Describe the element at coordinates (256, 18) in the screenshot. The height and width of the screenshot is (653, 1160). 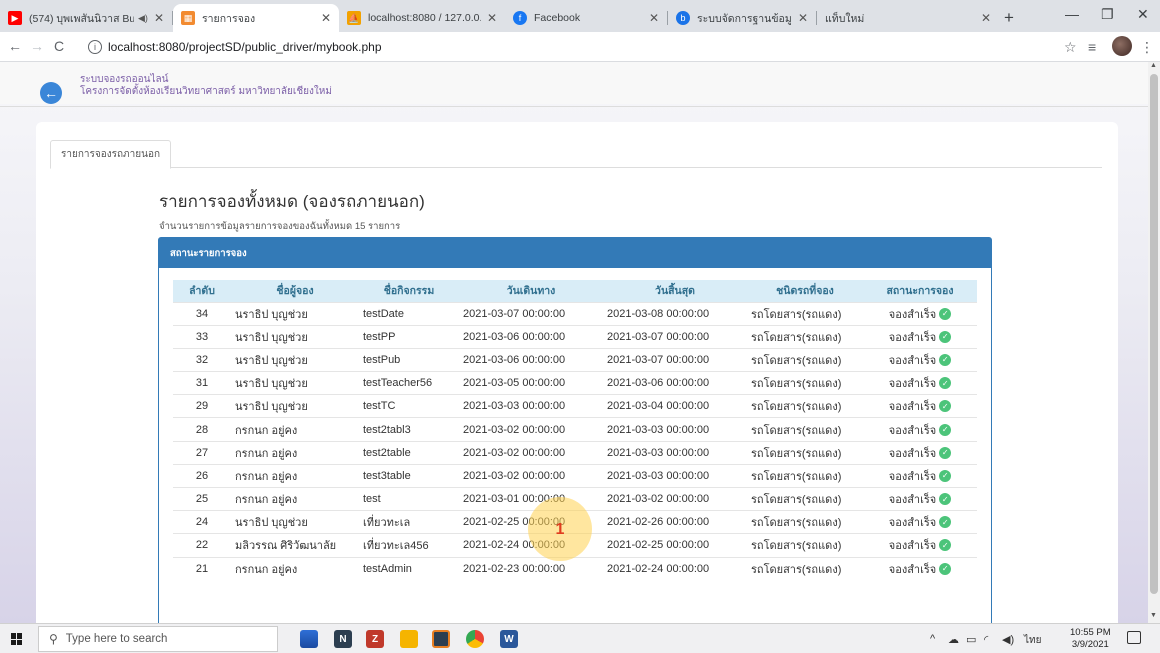
I see `browser-tab-booking: ▦ รายการจอง ✕` at that location.